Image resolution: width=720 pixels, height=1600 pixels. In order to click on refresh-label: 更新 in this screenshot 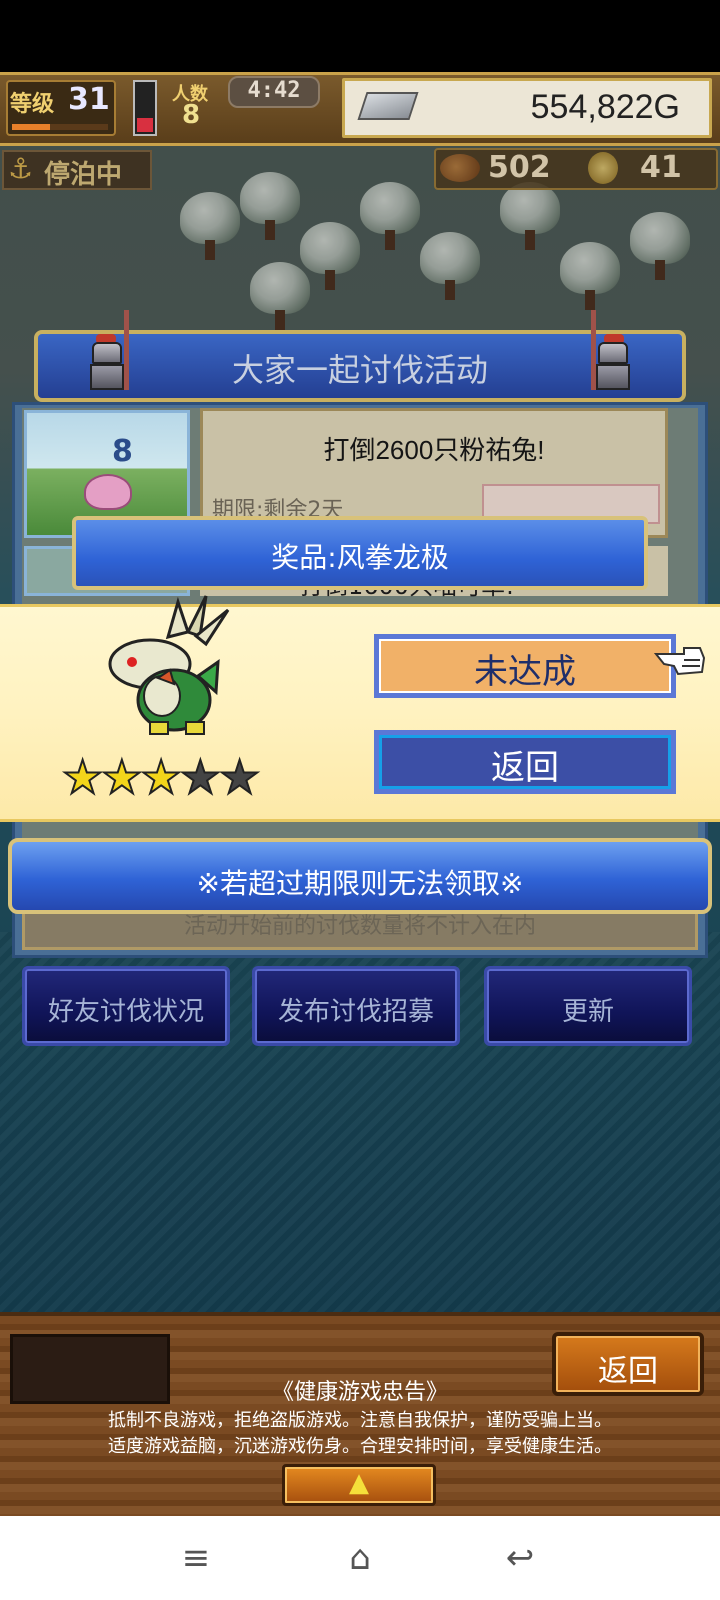, I will do `click(587, 1012)`.